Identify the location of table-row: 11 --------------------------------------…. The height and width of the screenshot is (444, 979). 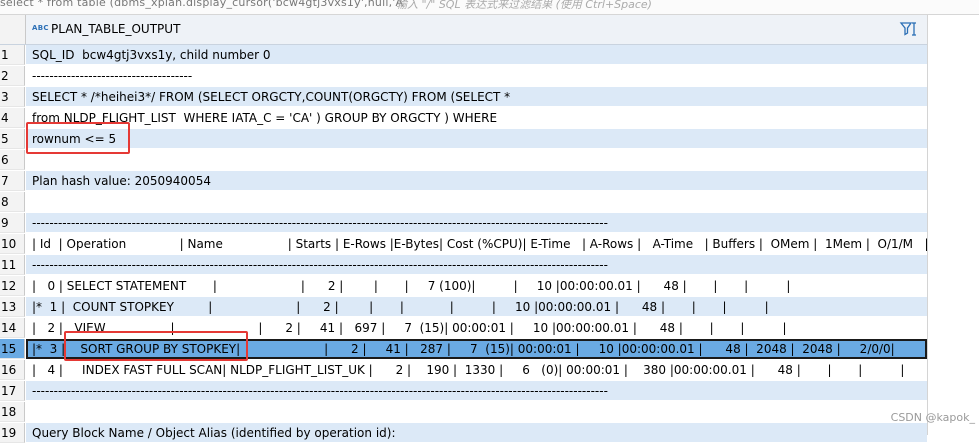
(463, 265).